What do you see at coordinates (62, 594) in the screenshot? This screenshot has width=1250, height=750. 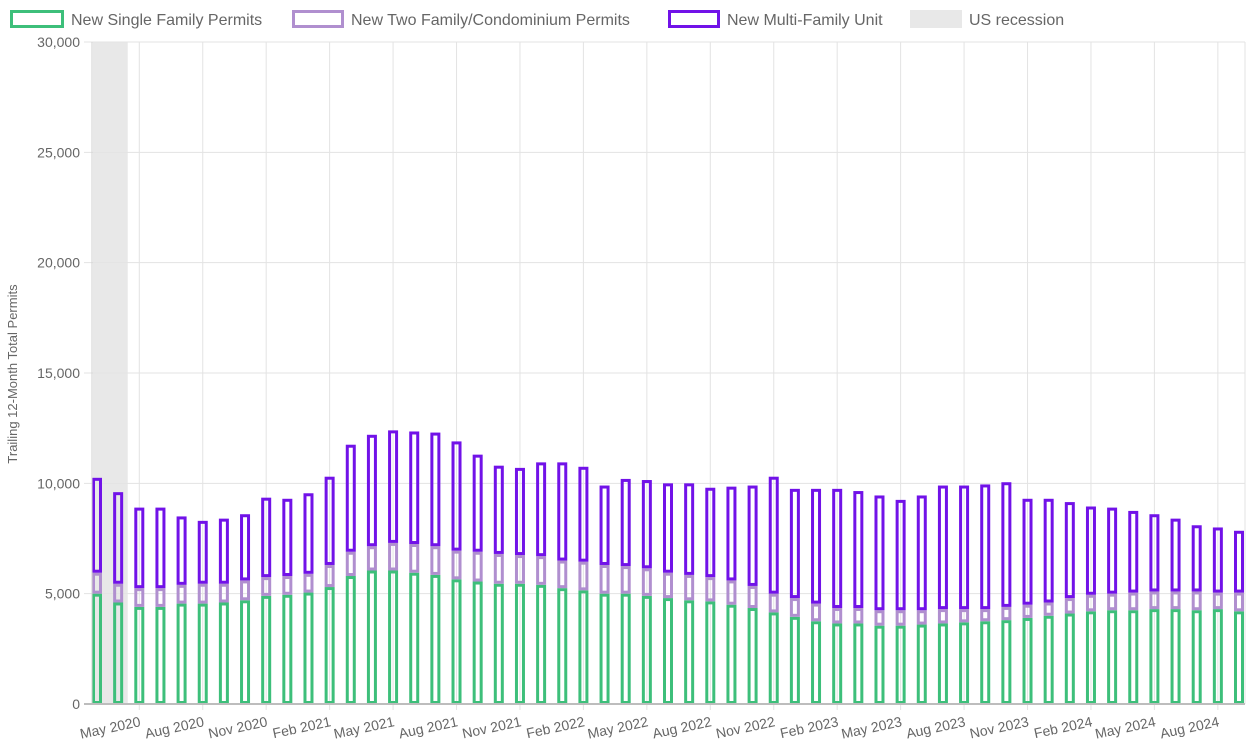 I see `y-tick-label: 5,000` at bounding box center [62, 594].